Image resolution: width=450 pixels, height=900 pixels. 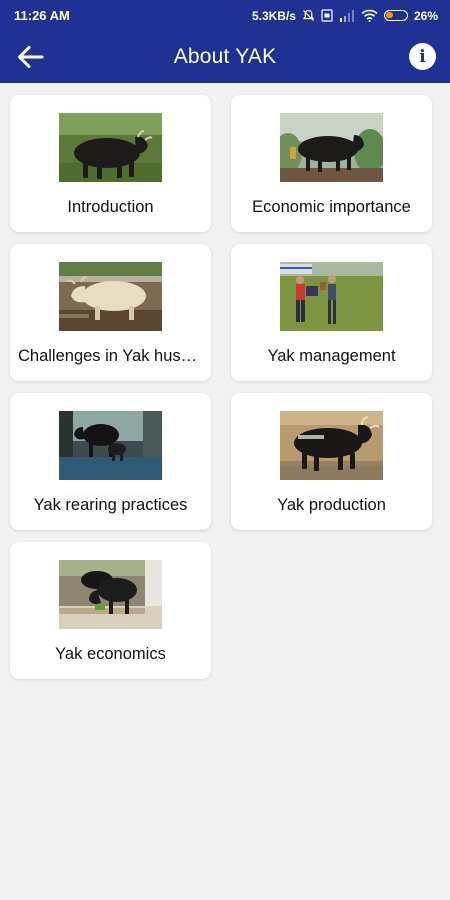 I want to click on card-image-yak-economics, so click(x=110, y=594).